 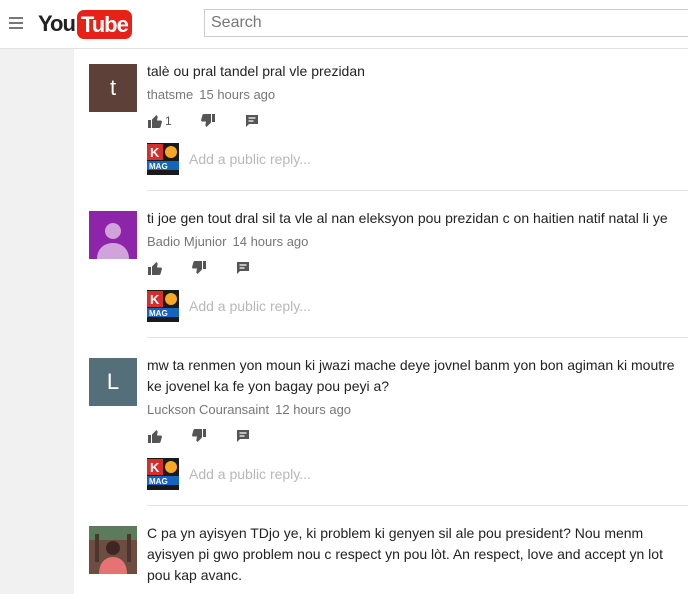 What do you see at coordinates (168, 121) in the screenshot?
I see `like-count: 1` at bounding box center [168, 121].